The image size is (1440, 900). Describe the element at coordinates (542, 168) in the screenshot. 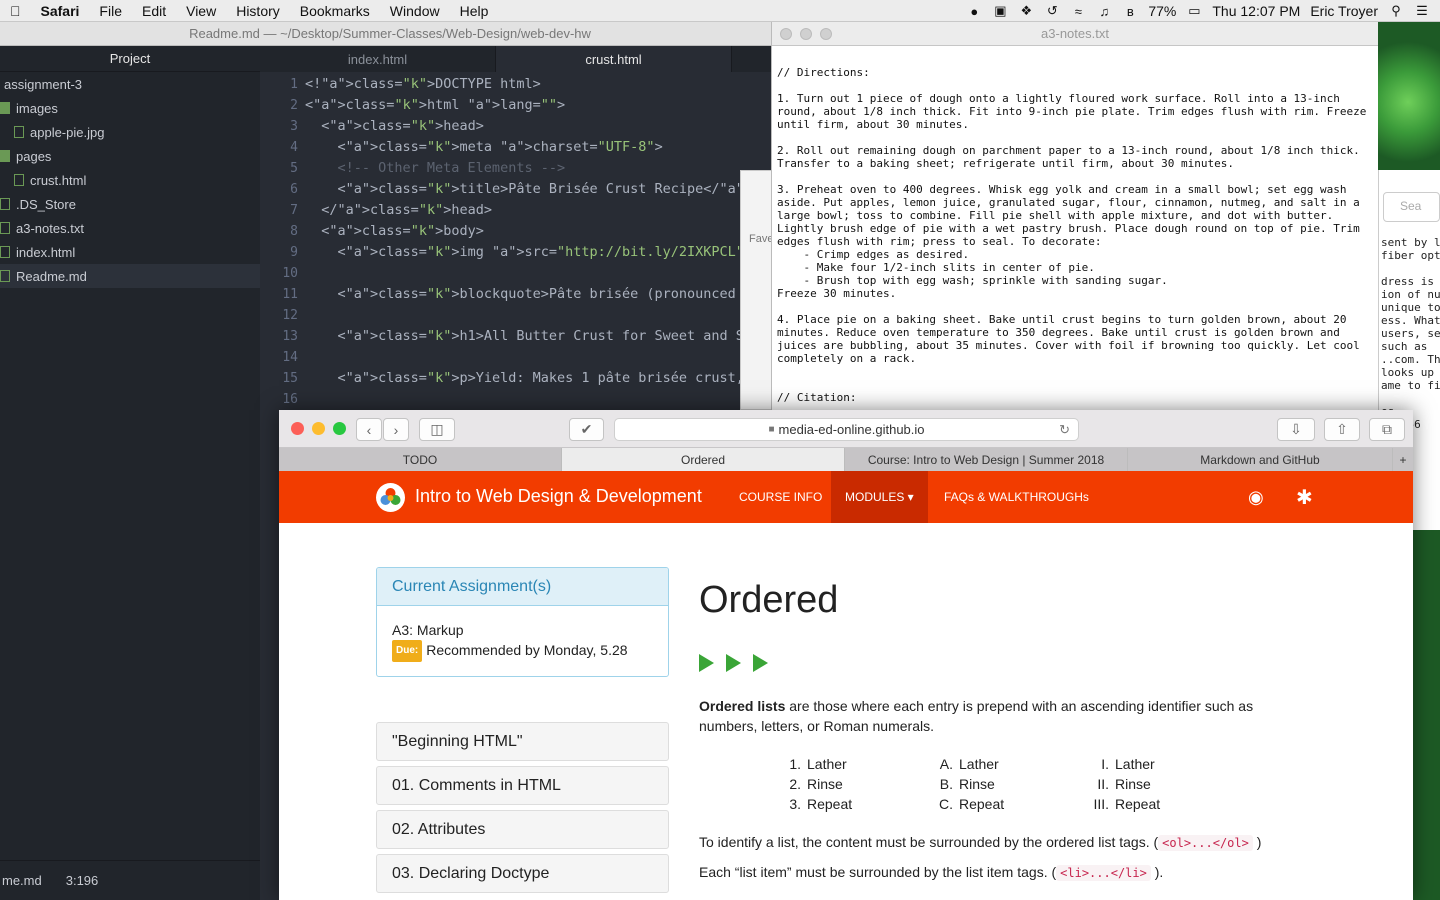

I see `code-line: <!-- Other Meta Elements -->` at that location.